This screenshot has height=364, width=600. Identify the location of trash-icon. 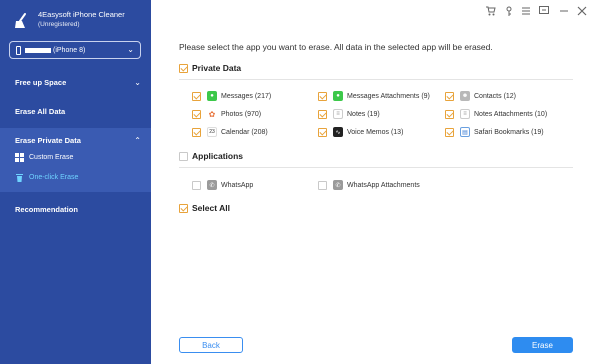
(19, 178).